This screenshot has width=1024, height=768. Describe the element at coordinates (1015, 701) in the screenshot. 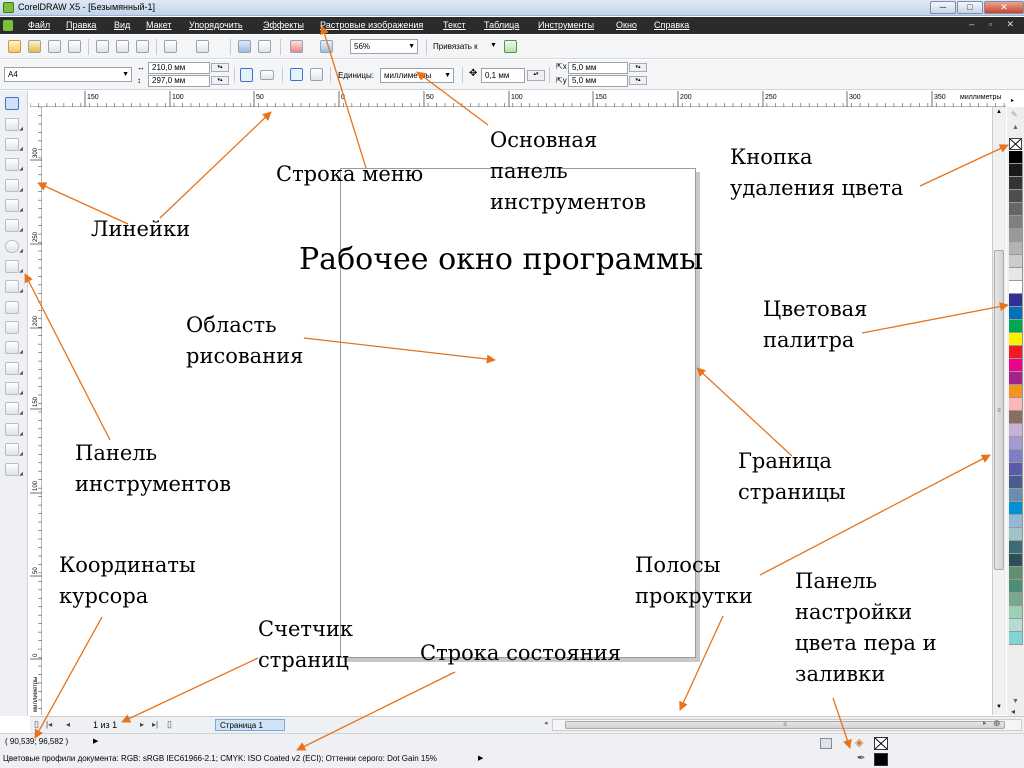

I see `palette-scroll-down-arrow-icon: ▼` at that location.